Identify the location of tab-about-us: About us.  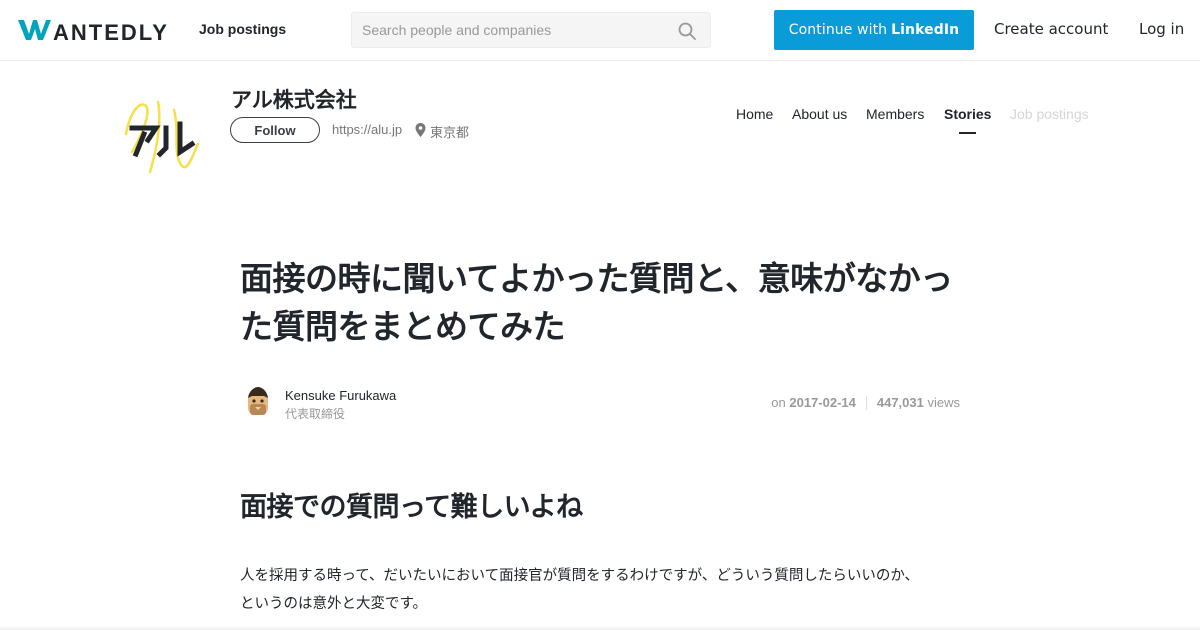
(819, 114).